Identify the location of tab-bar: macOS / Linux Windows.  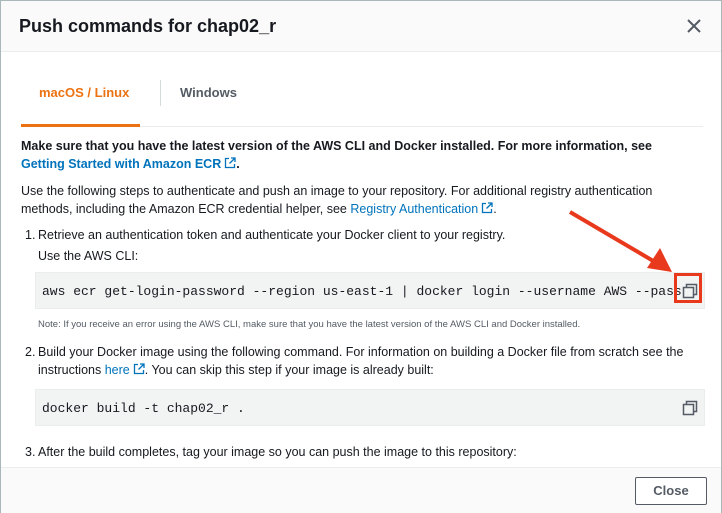
(362, 99).